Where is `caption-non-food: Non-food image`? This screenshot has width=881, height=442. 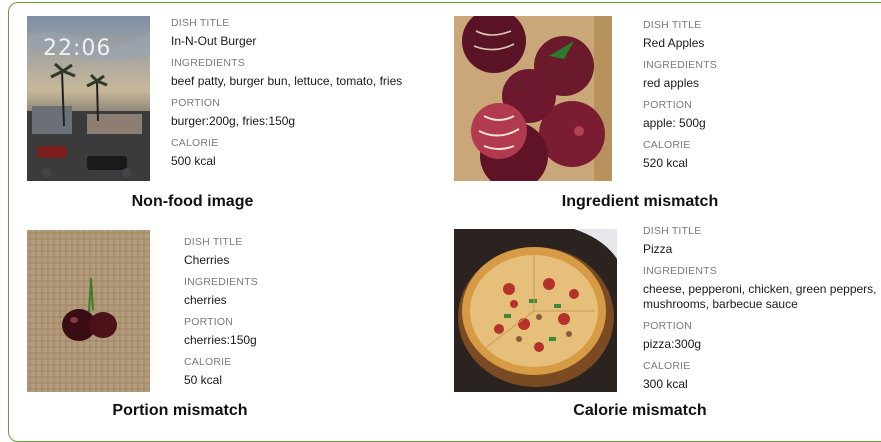
caption-non-food: Non-food image is located at coordinates (192, 201).